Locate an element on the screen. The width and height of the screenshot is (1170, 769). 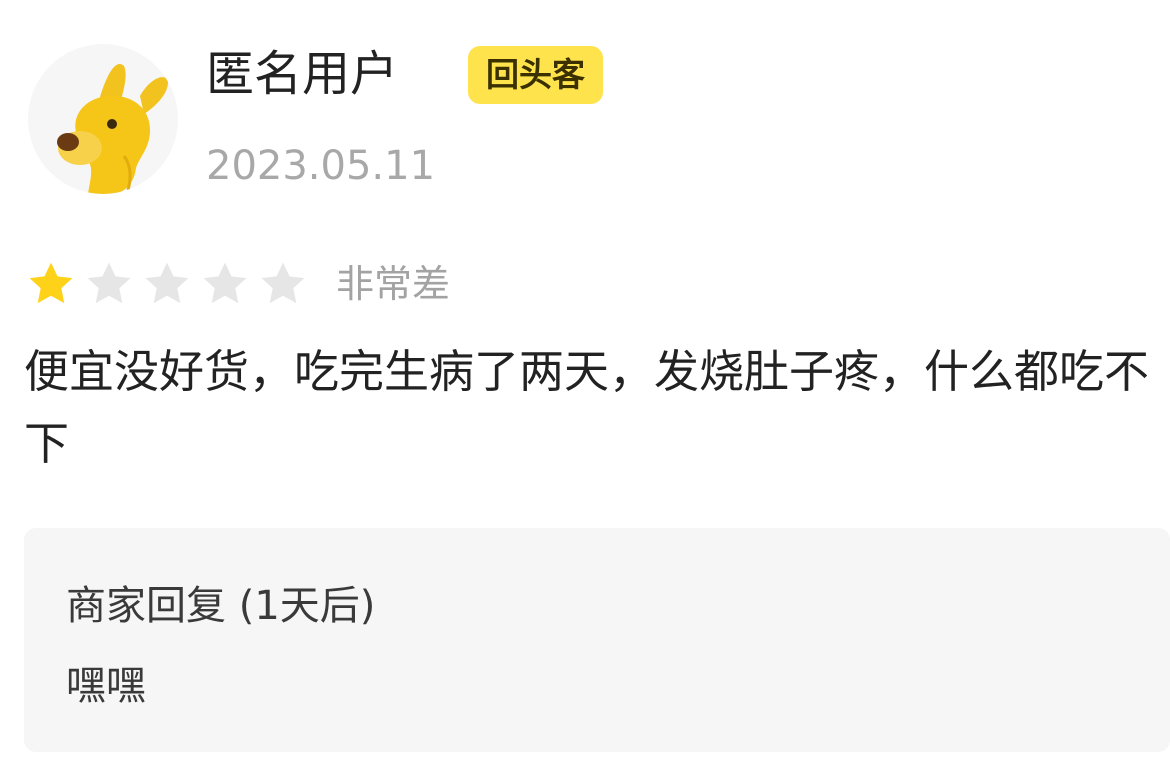
star-rating: 非常差 is located at coordinates (237, 284).